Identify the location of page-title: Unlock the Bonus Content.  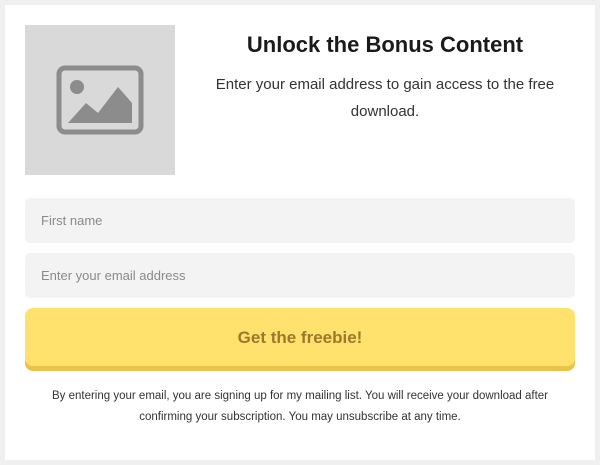
(385, 44).